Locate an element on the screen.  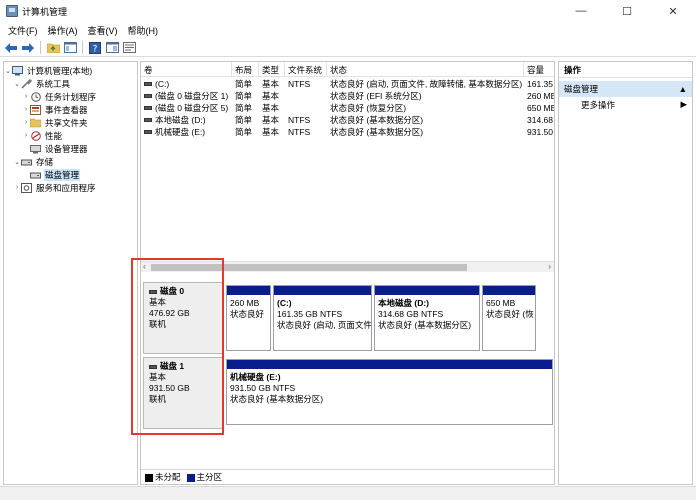
tree-label: 磁盘管理 is located at coordinates (62, 174).